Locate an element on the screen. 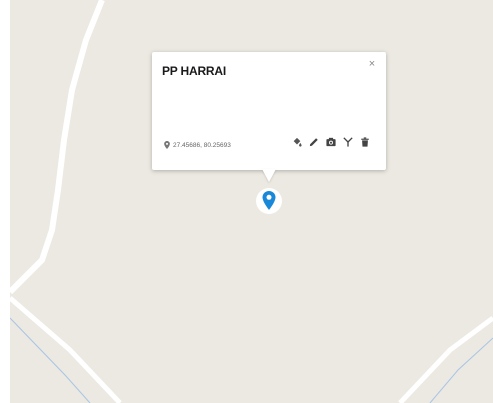 The height and width of the screenshot is (403, 493). coordinates-row: 27.45686, 80.25693 is located at coordinates (197, 145).